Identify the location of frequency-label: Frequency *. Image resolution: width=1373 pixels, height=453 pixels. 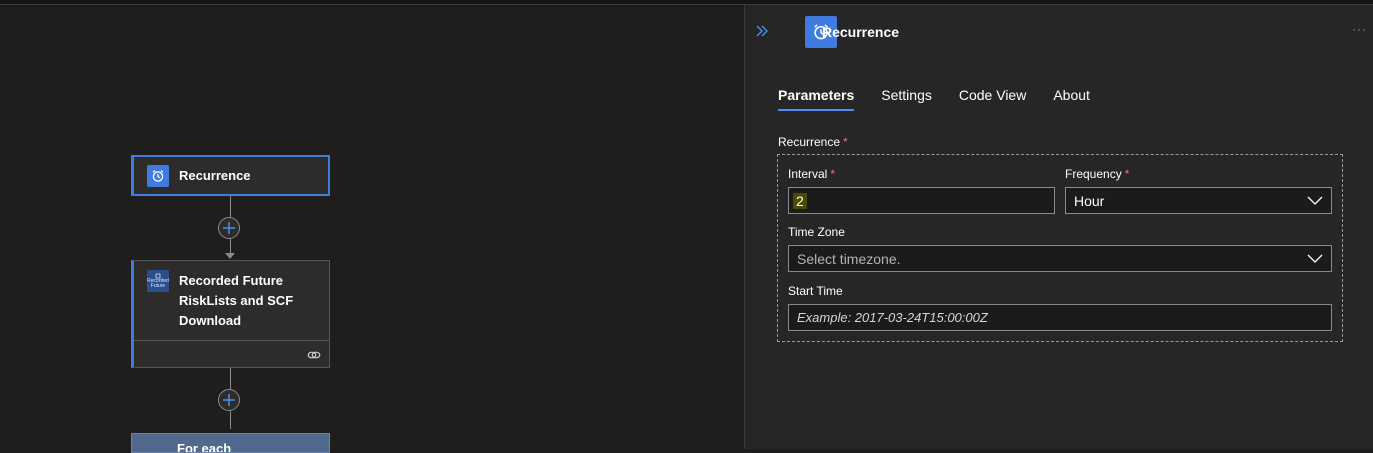
(1097, 174).